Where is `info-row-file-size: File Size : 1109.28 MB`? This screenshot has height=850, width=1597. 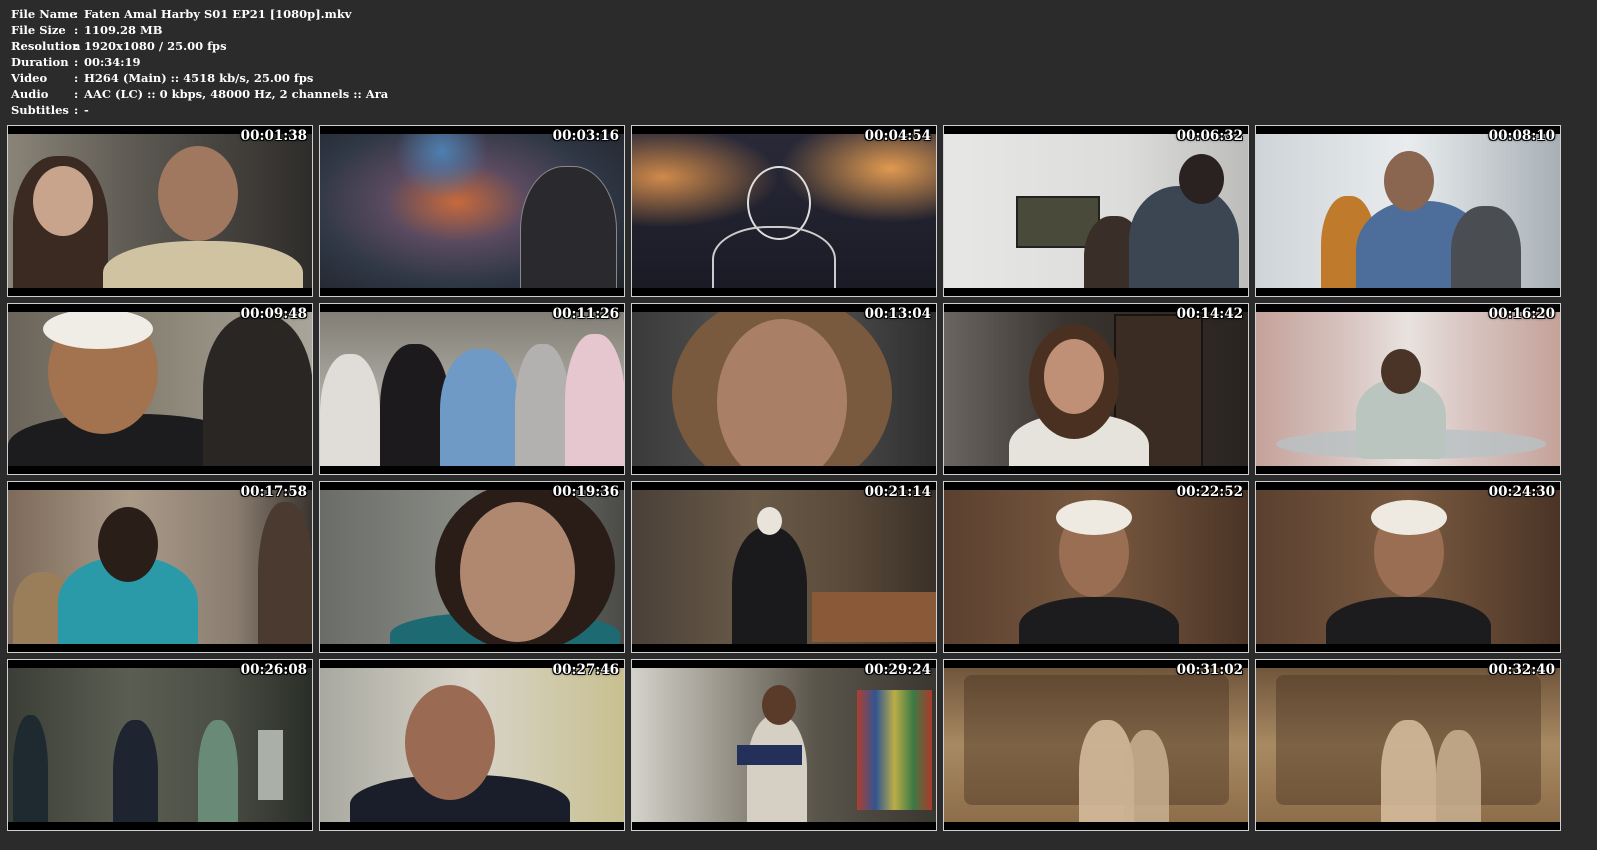 info-row-file-size: File Size : 1109.28 MB is located at coordinates (199, 30).